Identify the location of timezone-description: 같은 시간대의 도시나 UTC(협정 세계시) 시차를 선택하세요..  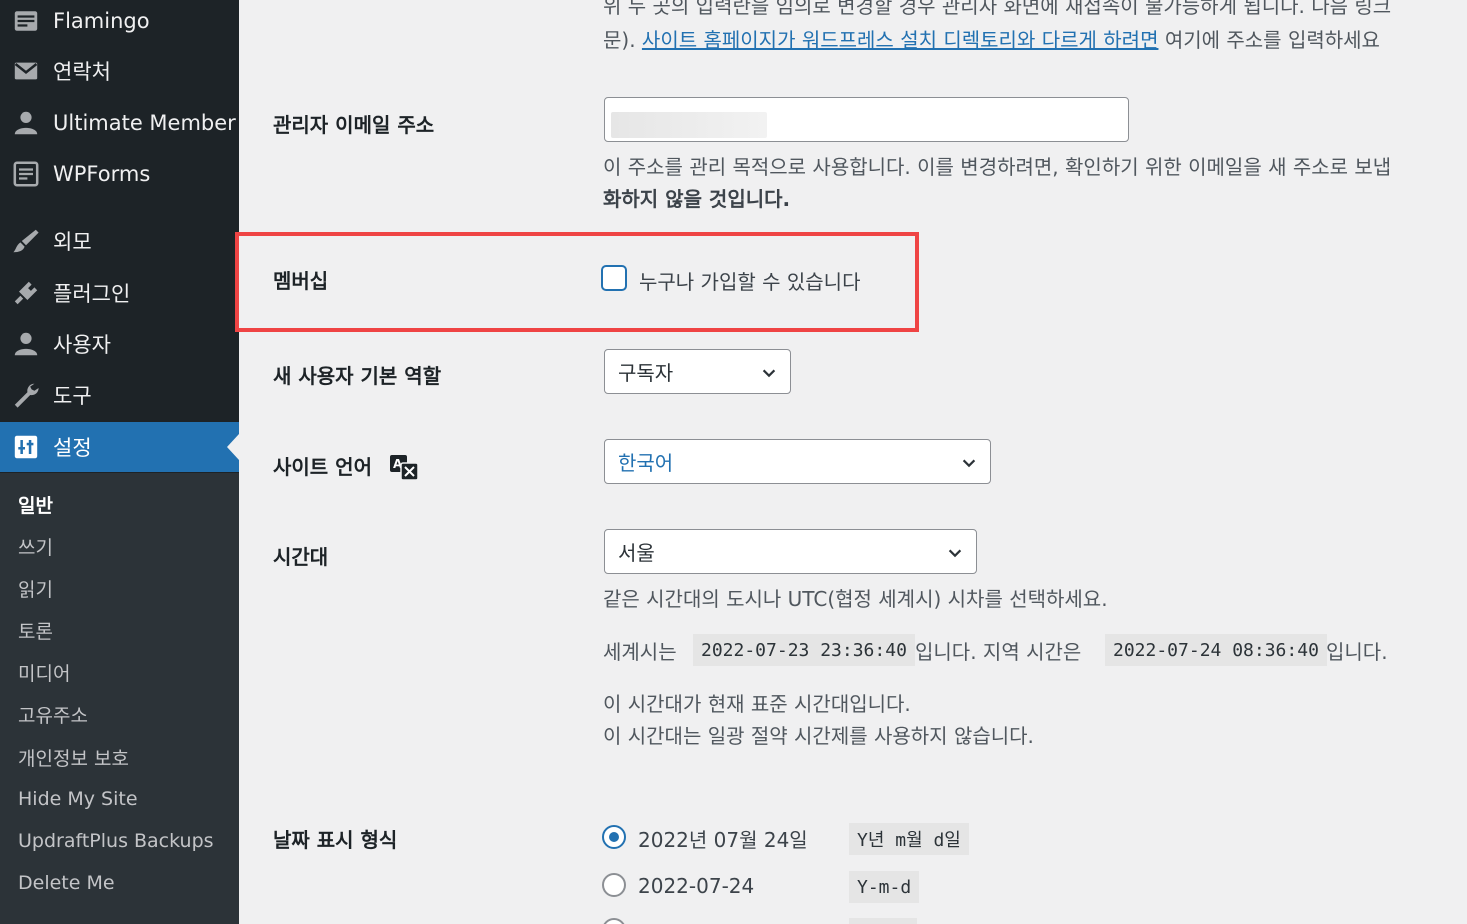
(855, 599).